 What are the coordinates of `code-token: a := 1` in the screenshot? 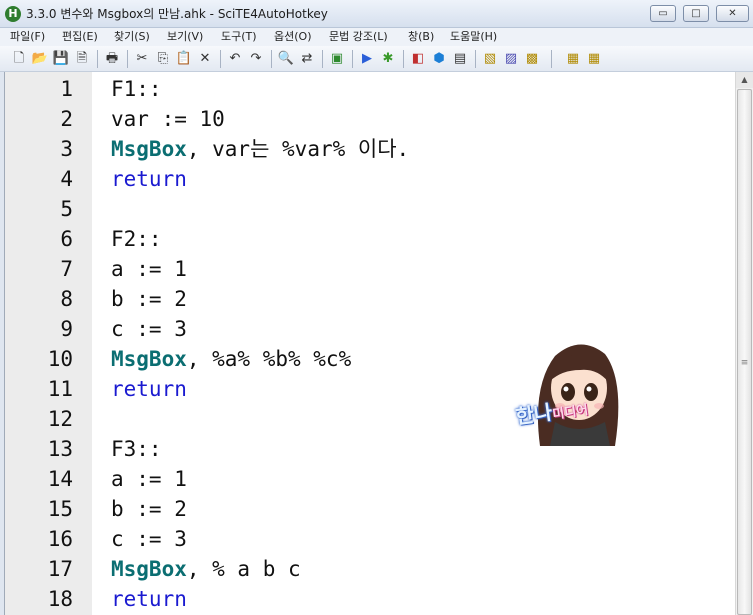 It's located at (149, 269).